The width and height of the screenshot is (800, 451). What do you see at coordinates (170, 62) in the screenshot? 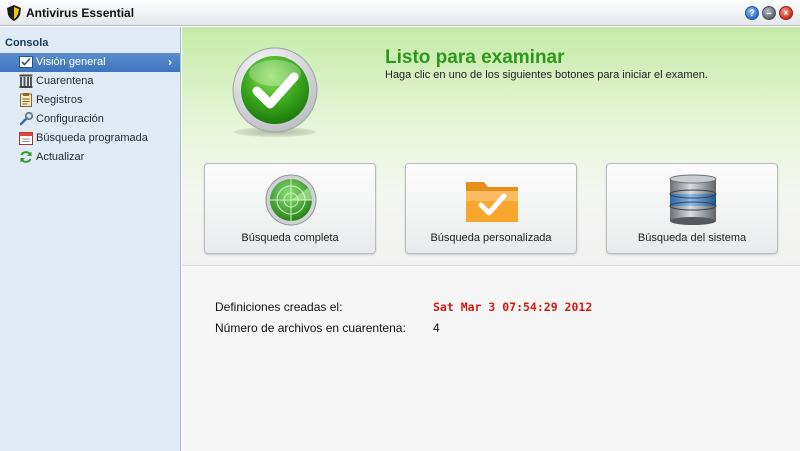
I see `chevron-right-icon: ›` at bounding box center [170, 62].